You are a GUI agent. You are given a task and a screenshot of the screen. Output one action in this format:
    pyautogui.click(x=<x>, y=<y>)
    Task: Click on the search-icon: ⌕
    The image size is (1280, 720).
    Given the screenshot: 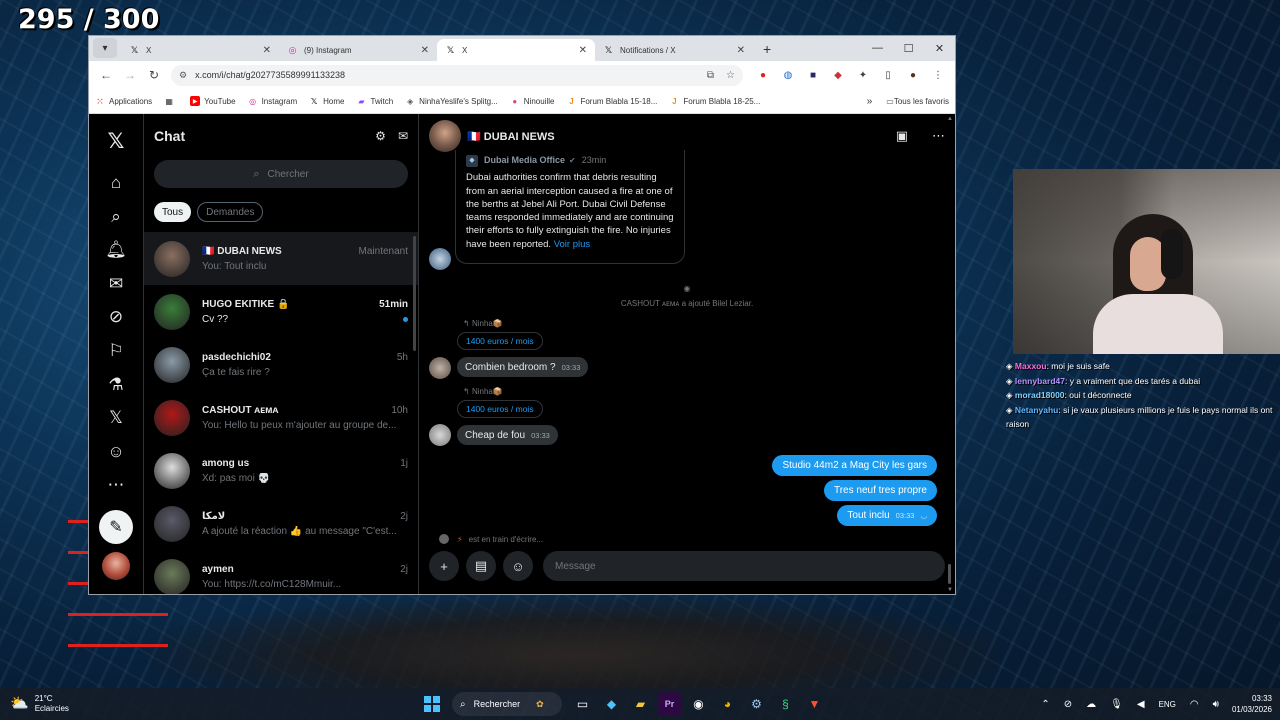 What is the action you would take?
    pyautogui.click(x=116, y=217)
    